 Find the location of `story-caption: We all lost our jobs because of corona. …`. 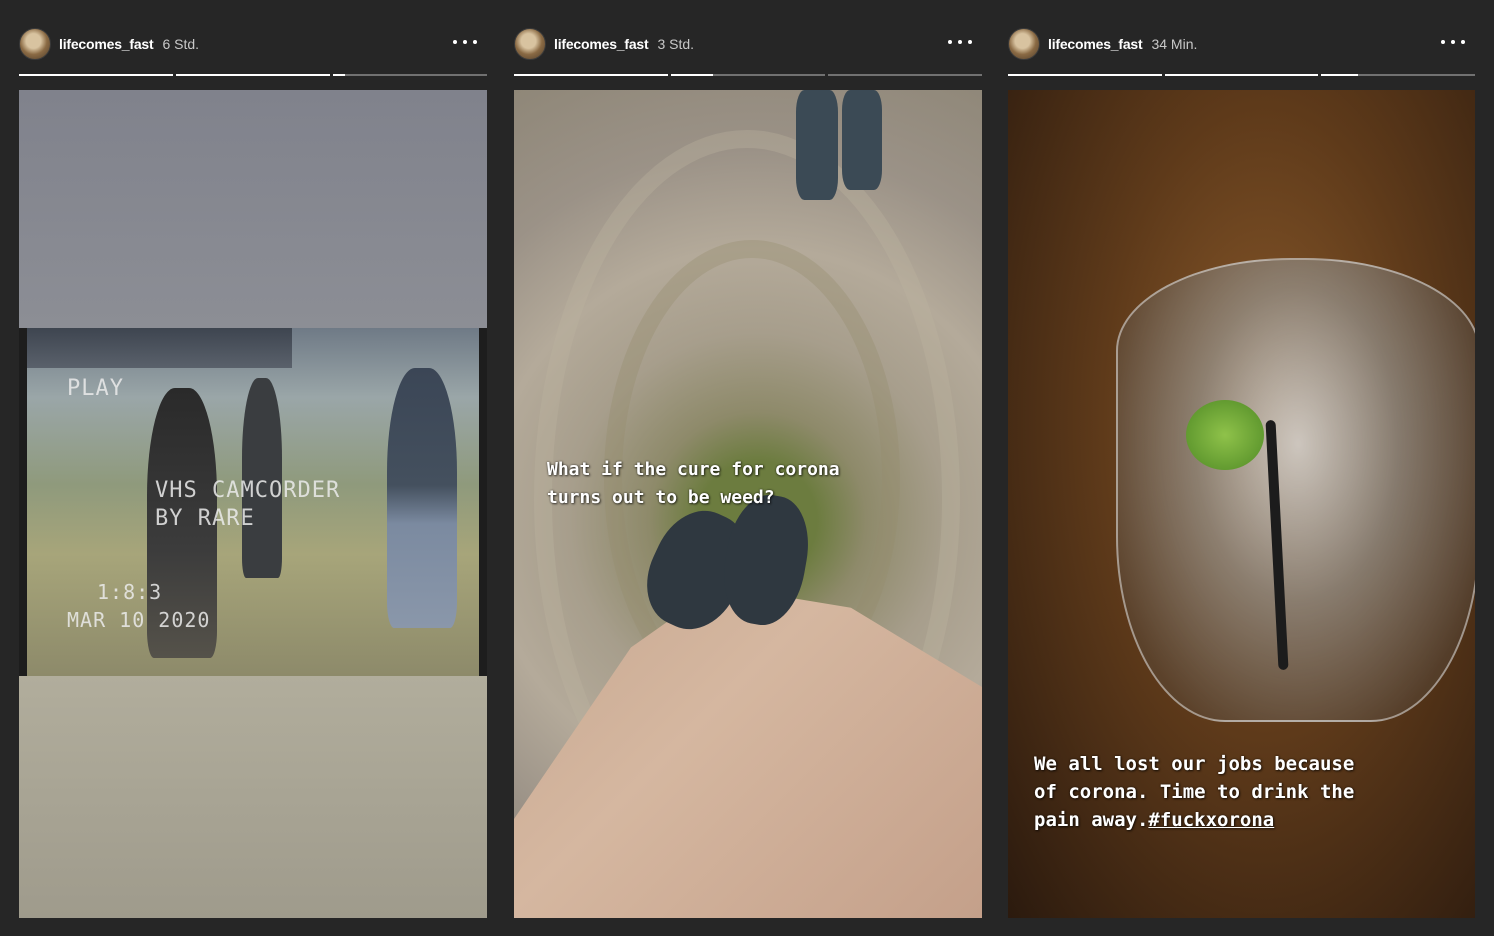

story-caption: We all lost our jobs because of corona. … is located at coordinates (1249, 792).